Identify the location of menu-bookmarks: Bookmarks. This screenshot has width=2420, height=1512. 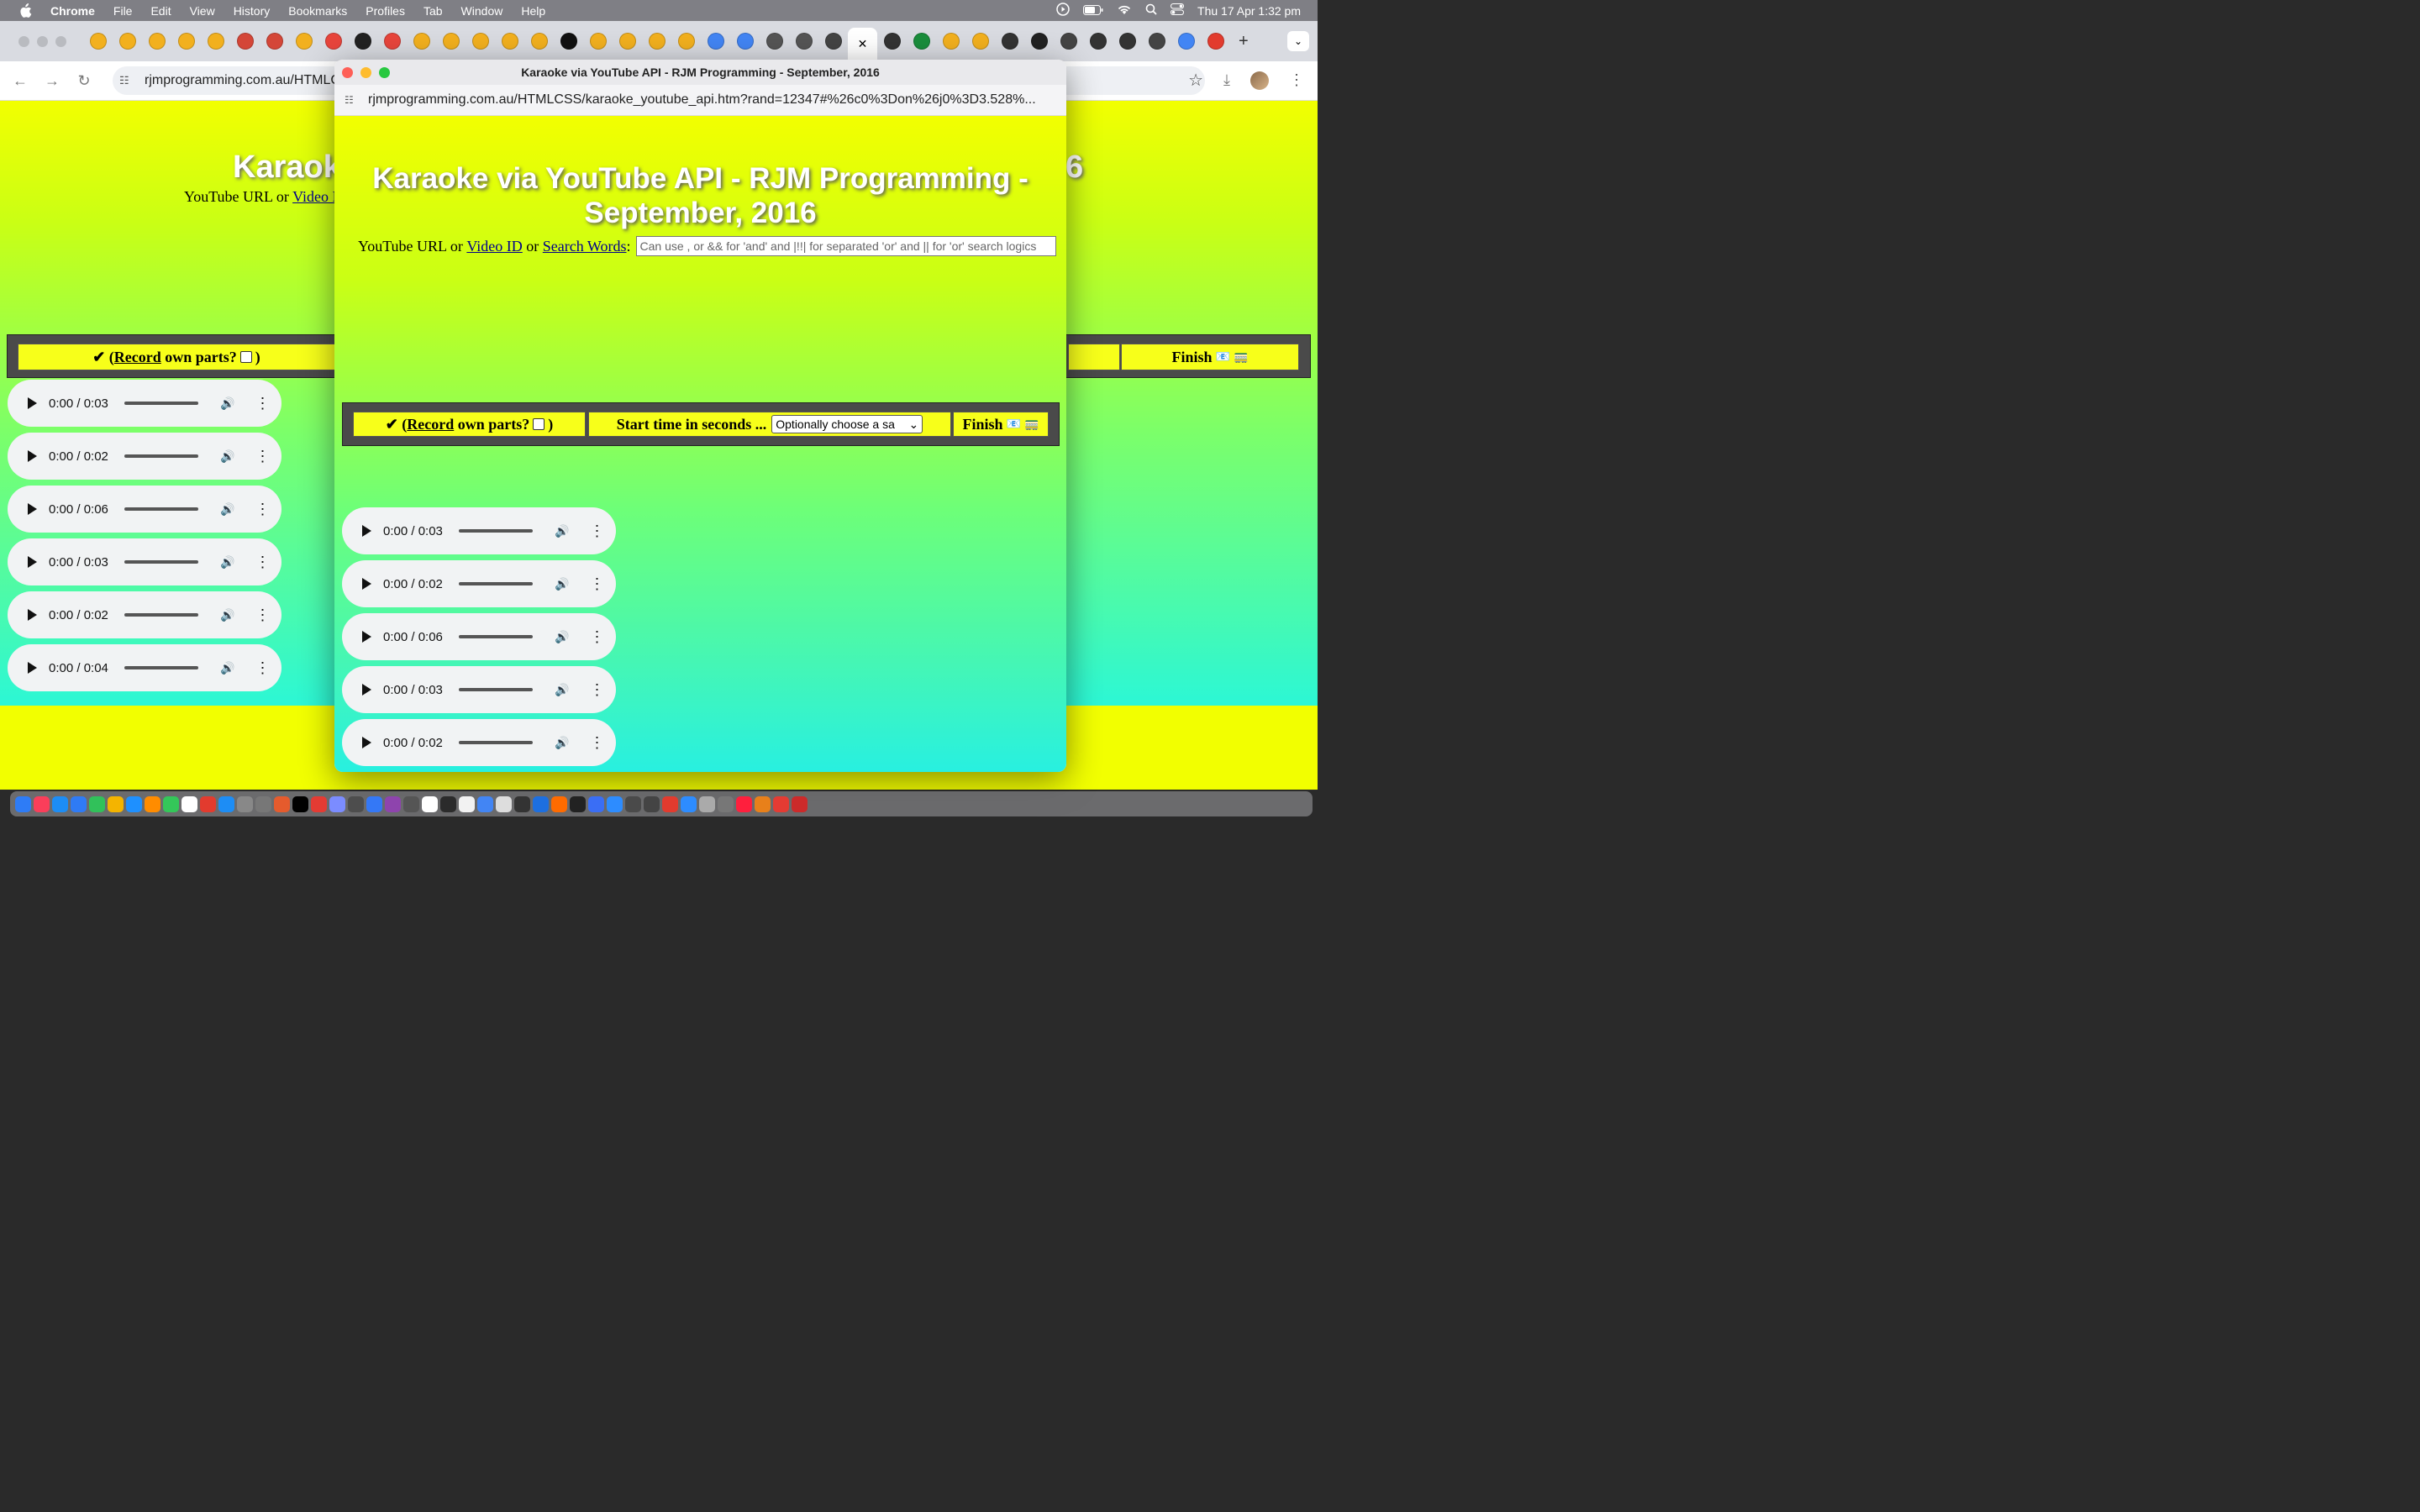
(317, 11).